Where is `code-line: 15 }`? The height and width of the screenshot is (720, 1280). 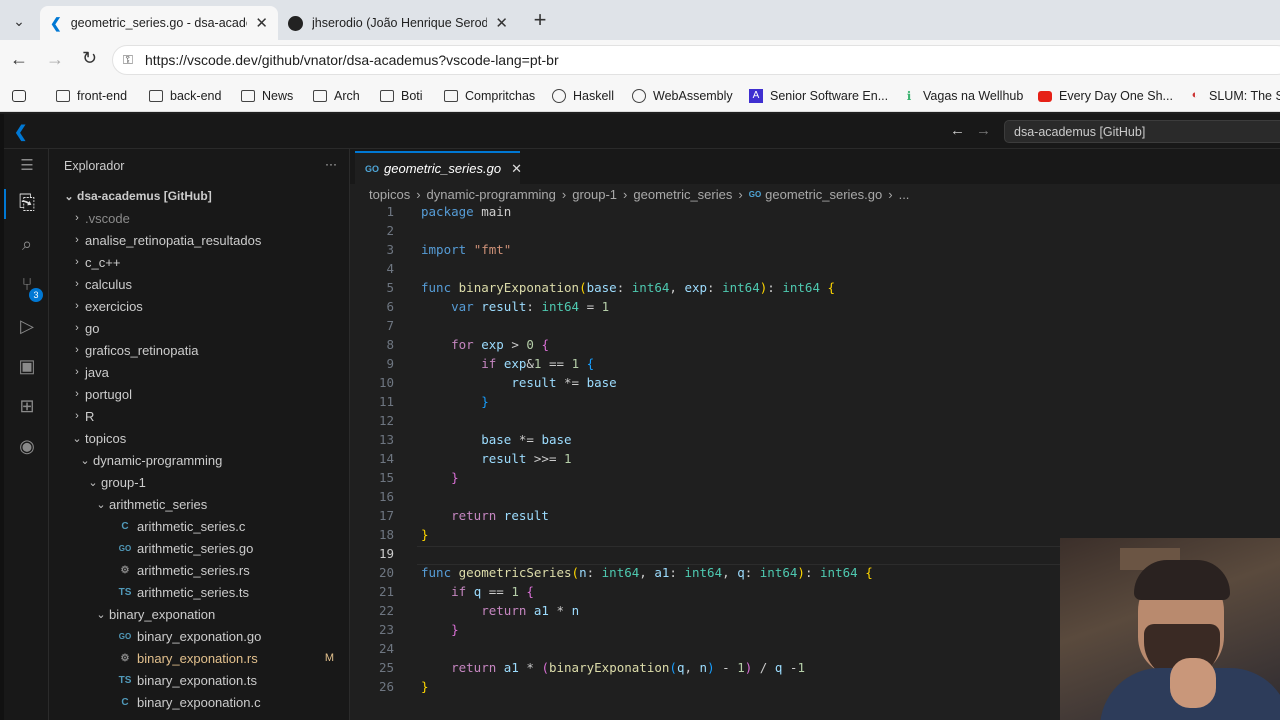 code-line: 15 } is located at coordinates (815, 479).